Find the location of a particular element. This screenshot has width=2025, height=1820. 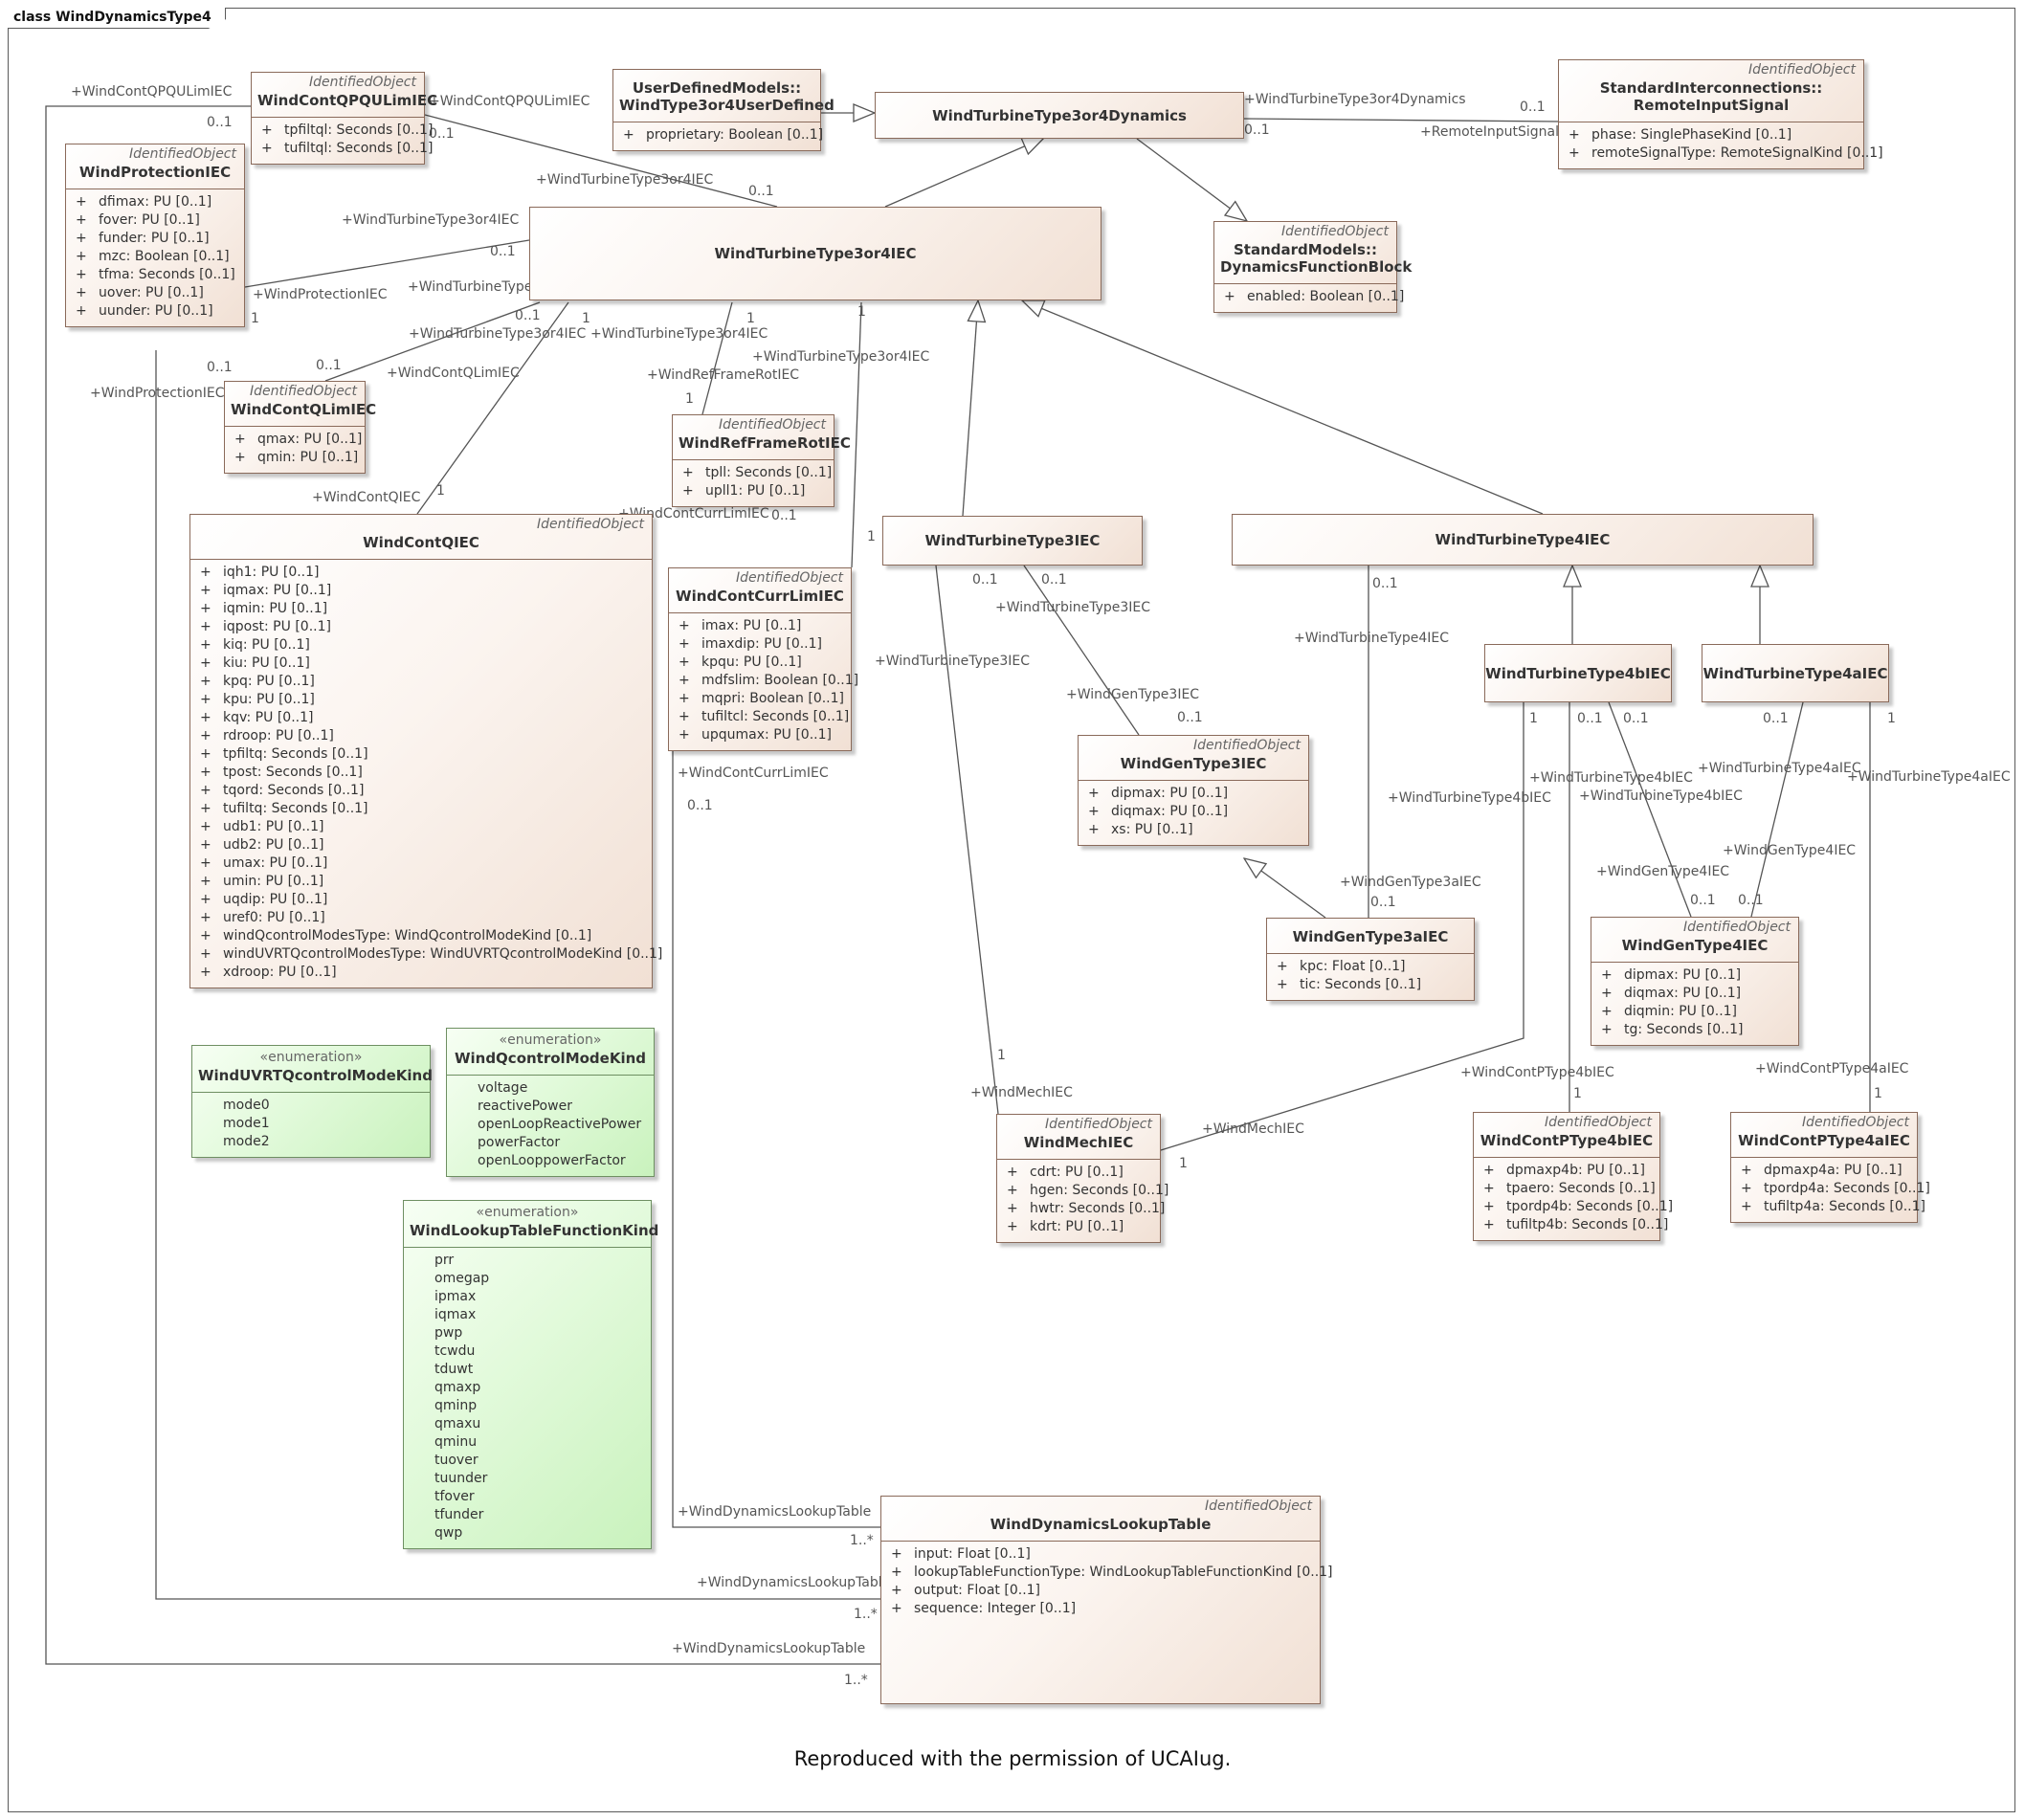

class-attribute: + mdfslim: Boolean [0..1] is located at coordinates (768, 681).